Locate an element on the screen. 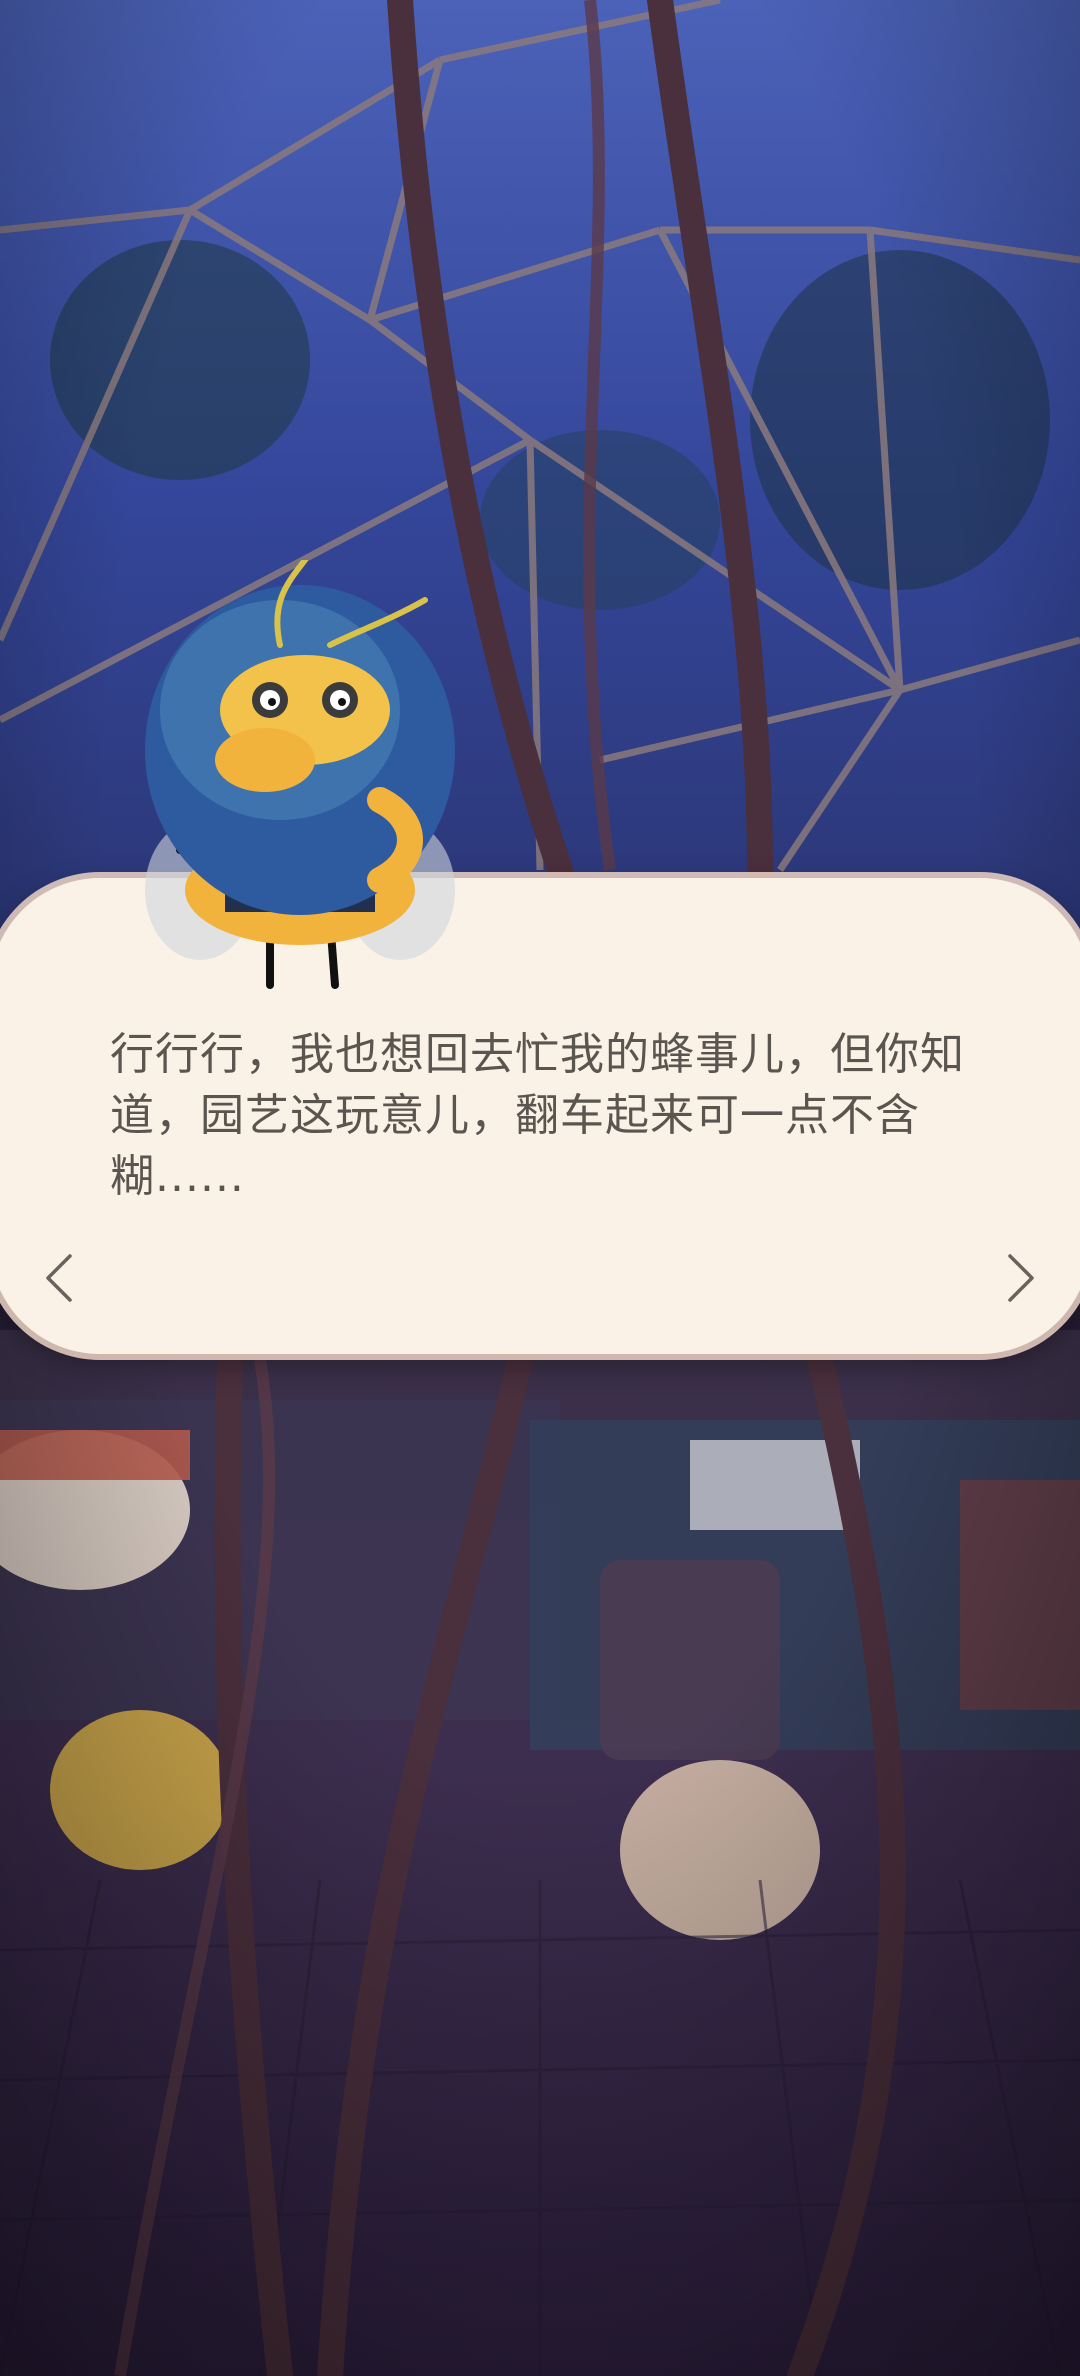 Image resolution: width=1080 pixels, height=2376 pixels. next-dialog-button is located at coordinates (1020, 1278).